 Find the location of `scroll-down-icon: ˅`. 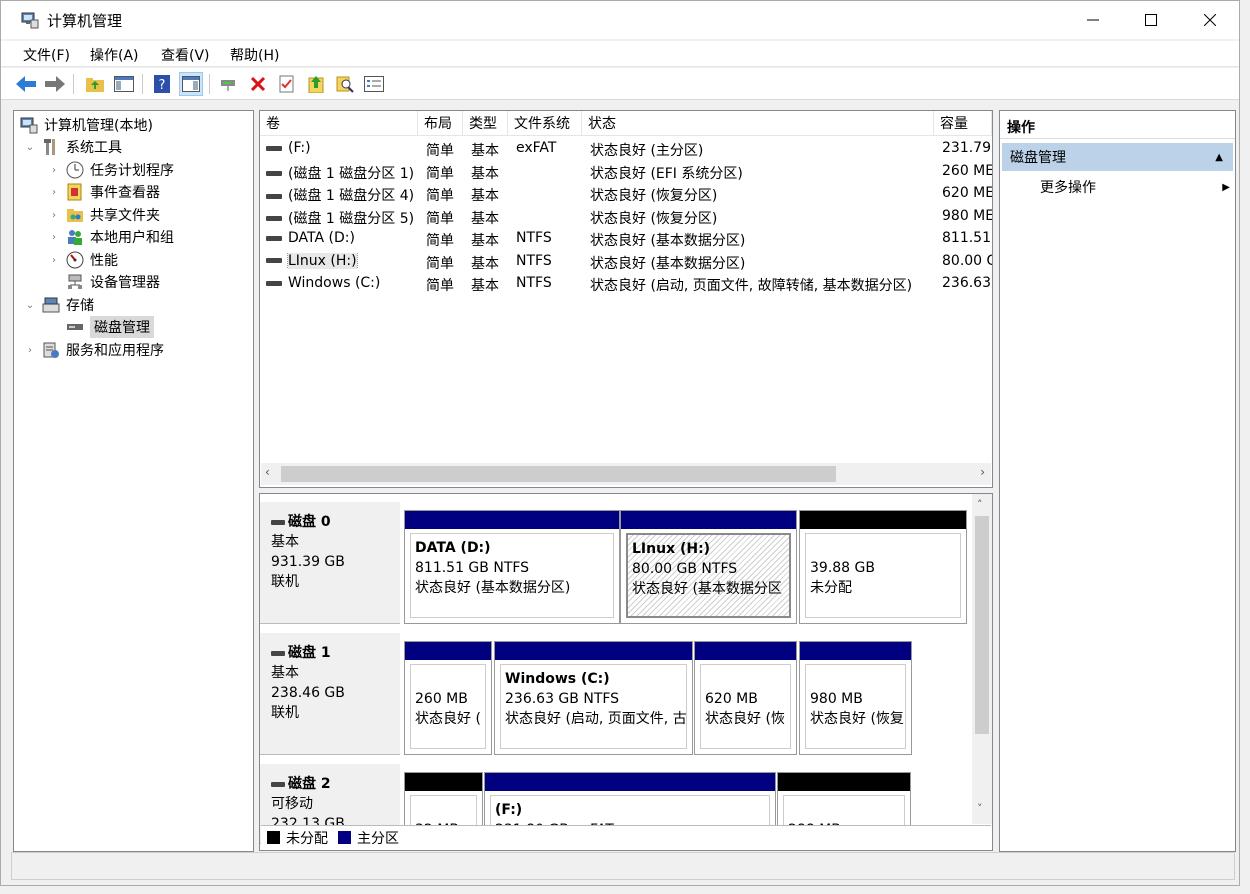

scroll-down-icon: ˅ is located at coordinates (980, 808).